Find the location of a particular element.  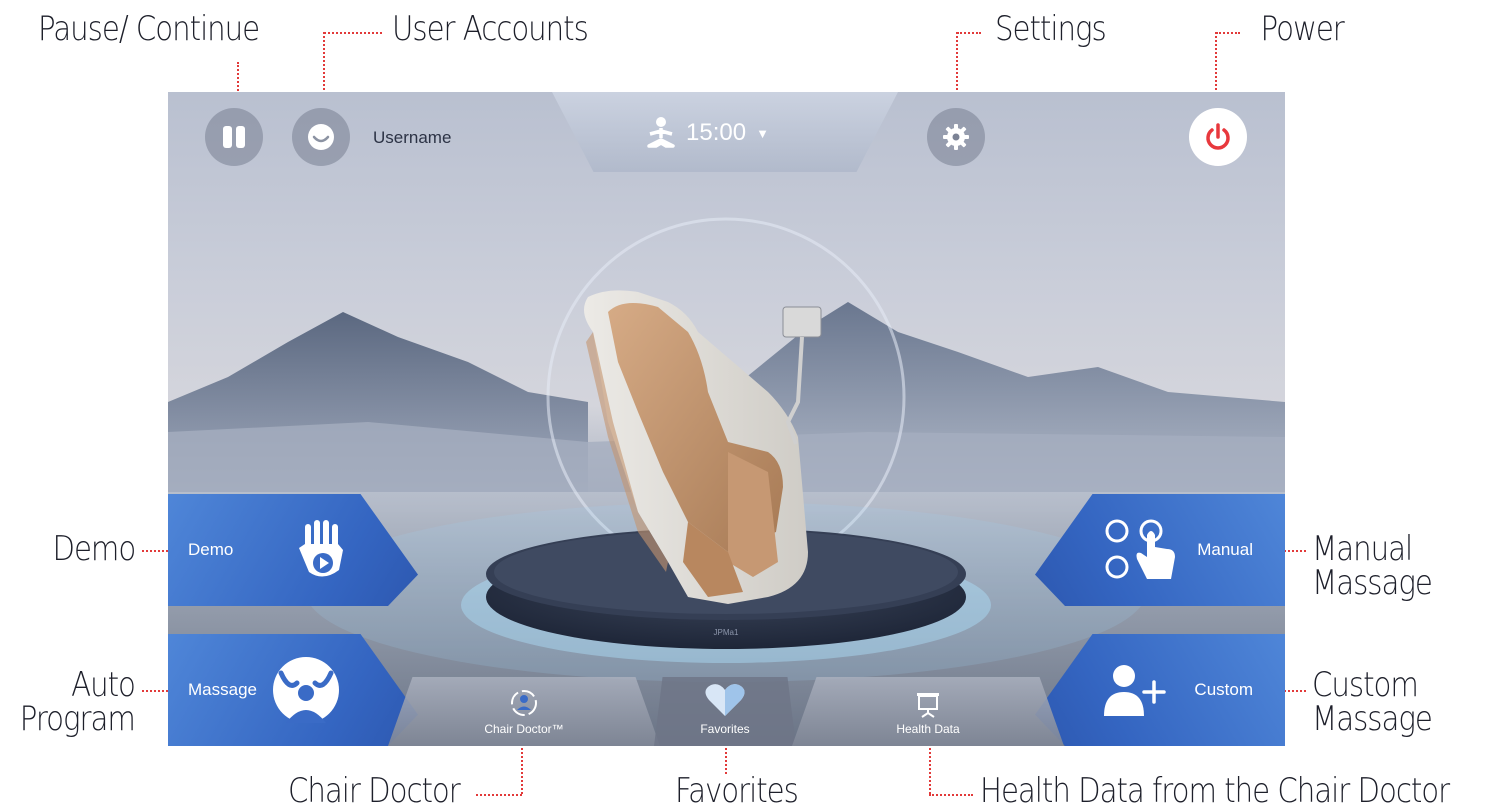

callout-chair-doctor: Chair Doctor is located at coordinates (374, 791).